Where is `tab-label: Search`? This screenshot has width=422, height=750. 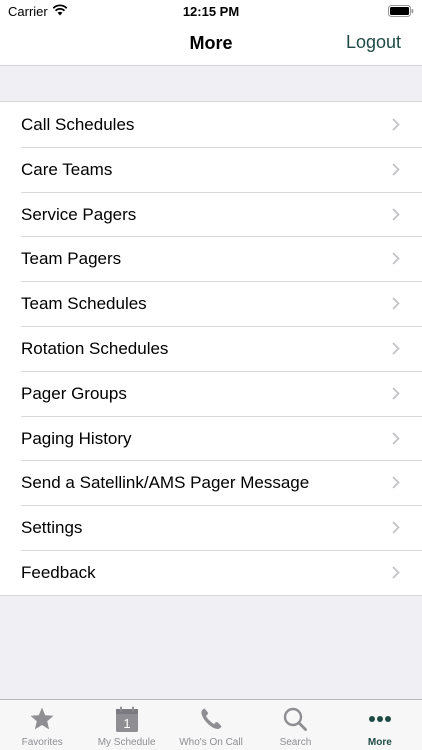 tab-label: Search is located at coordinates (295, 742).